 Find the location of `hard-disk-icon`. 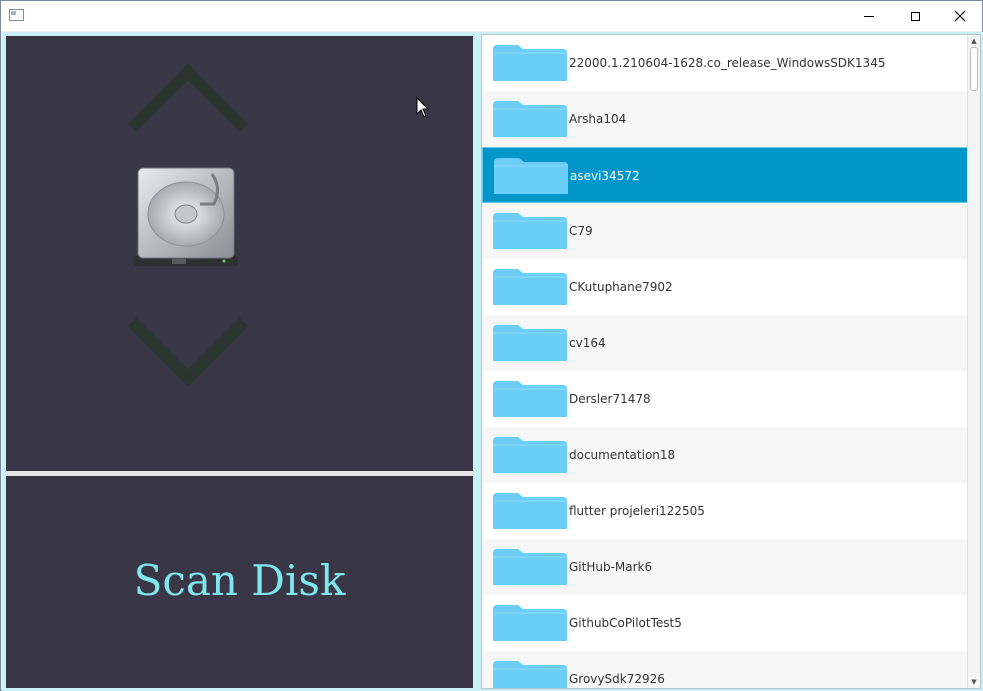

hard-disk-icon is located at coordinates (186, 218).